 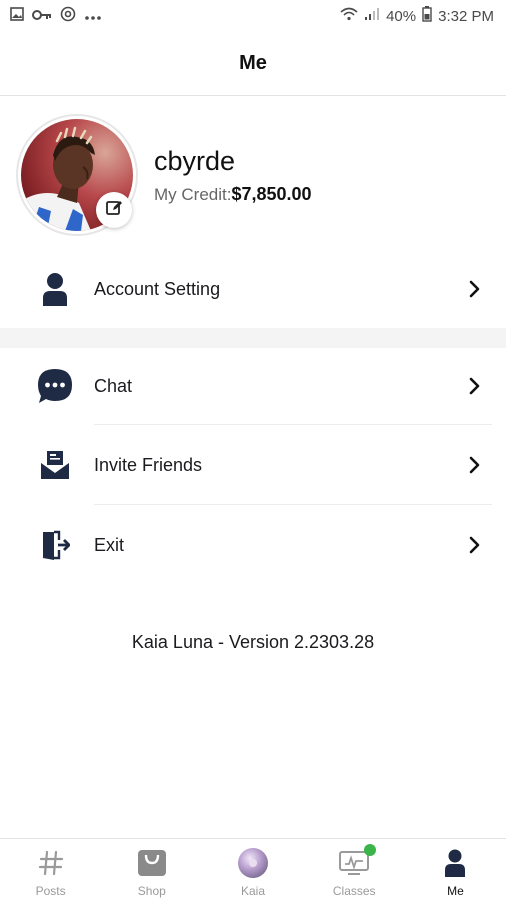 I want to click on nav-label: Posts, so click(x=50, y=891).